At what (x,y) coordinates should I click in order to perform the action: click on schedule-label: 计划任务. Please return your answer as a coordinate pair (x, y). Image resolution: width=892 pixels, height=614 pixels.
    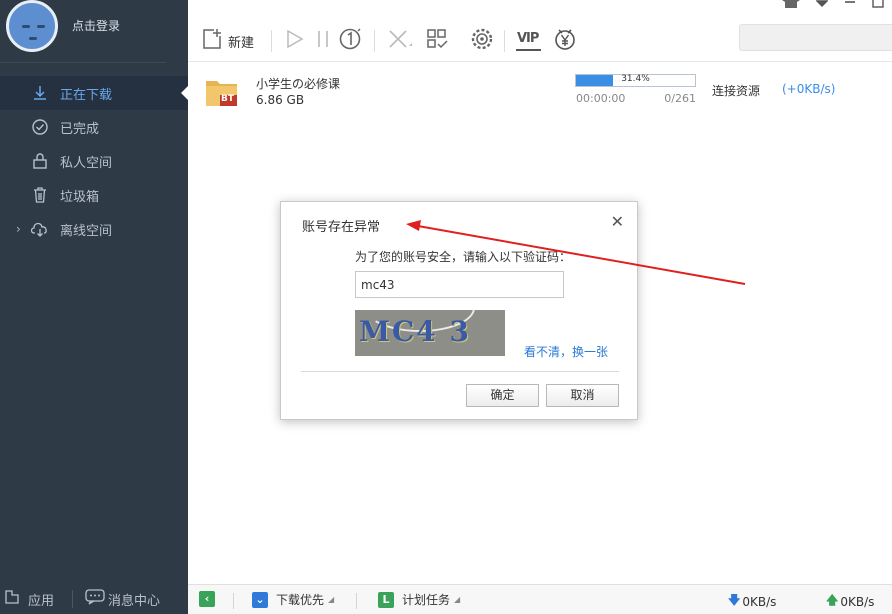
    Looking at the image, I should click on (426, 600).